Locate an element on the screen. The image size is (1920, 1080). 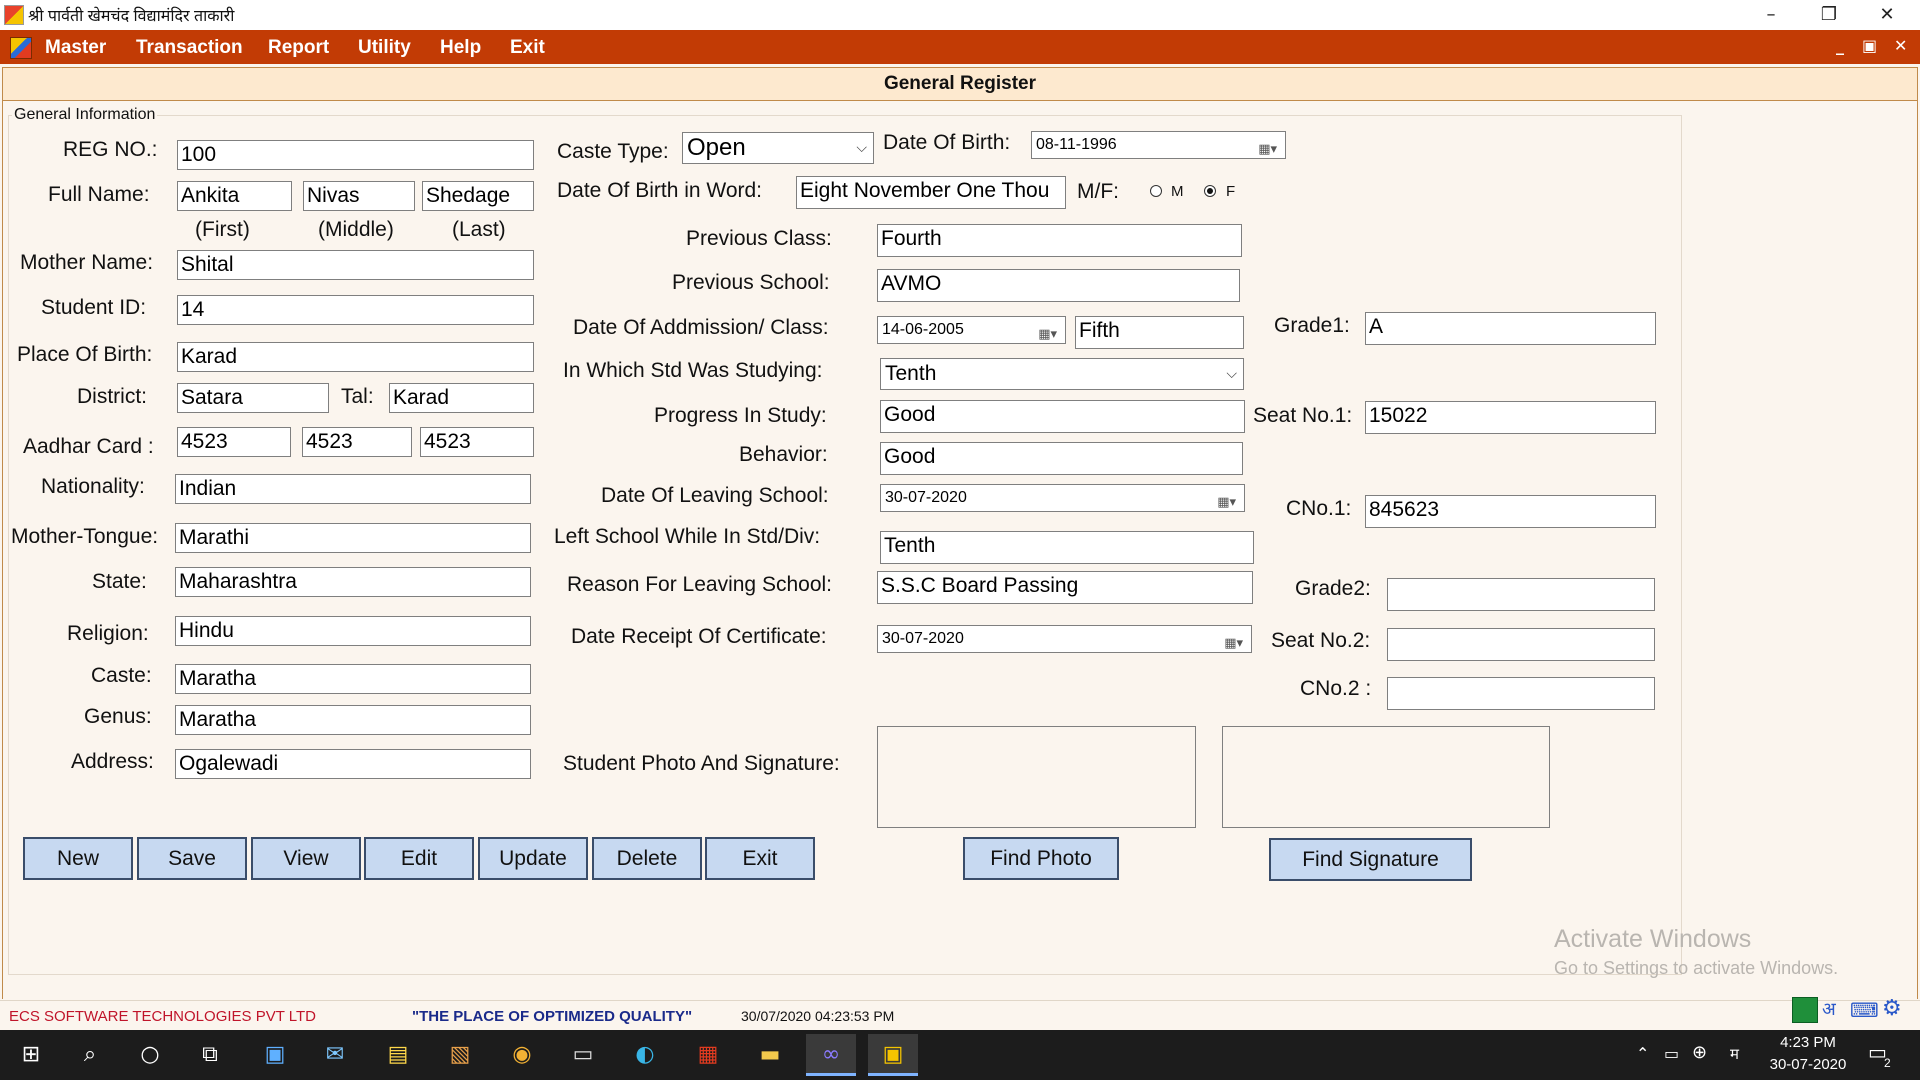
seat2-field is located at coordinates (1521, 644).